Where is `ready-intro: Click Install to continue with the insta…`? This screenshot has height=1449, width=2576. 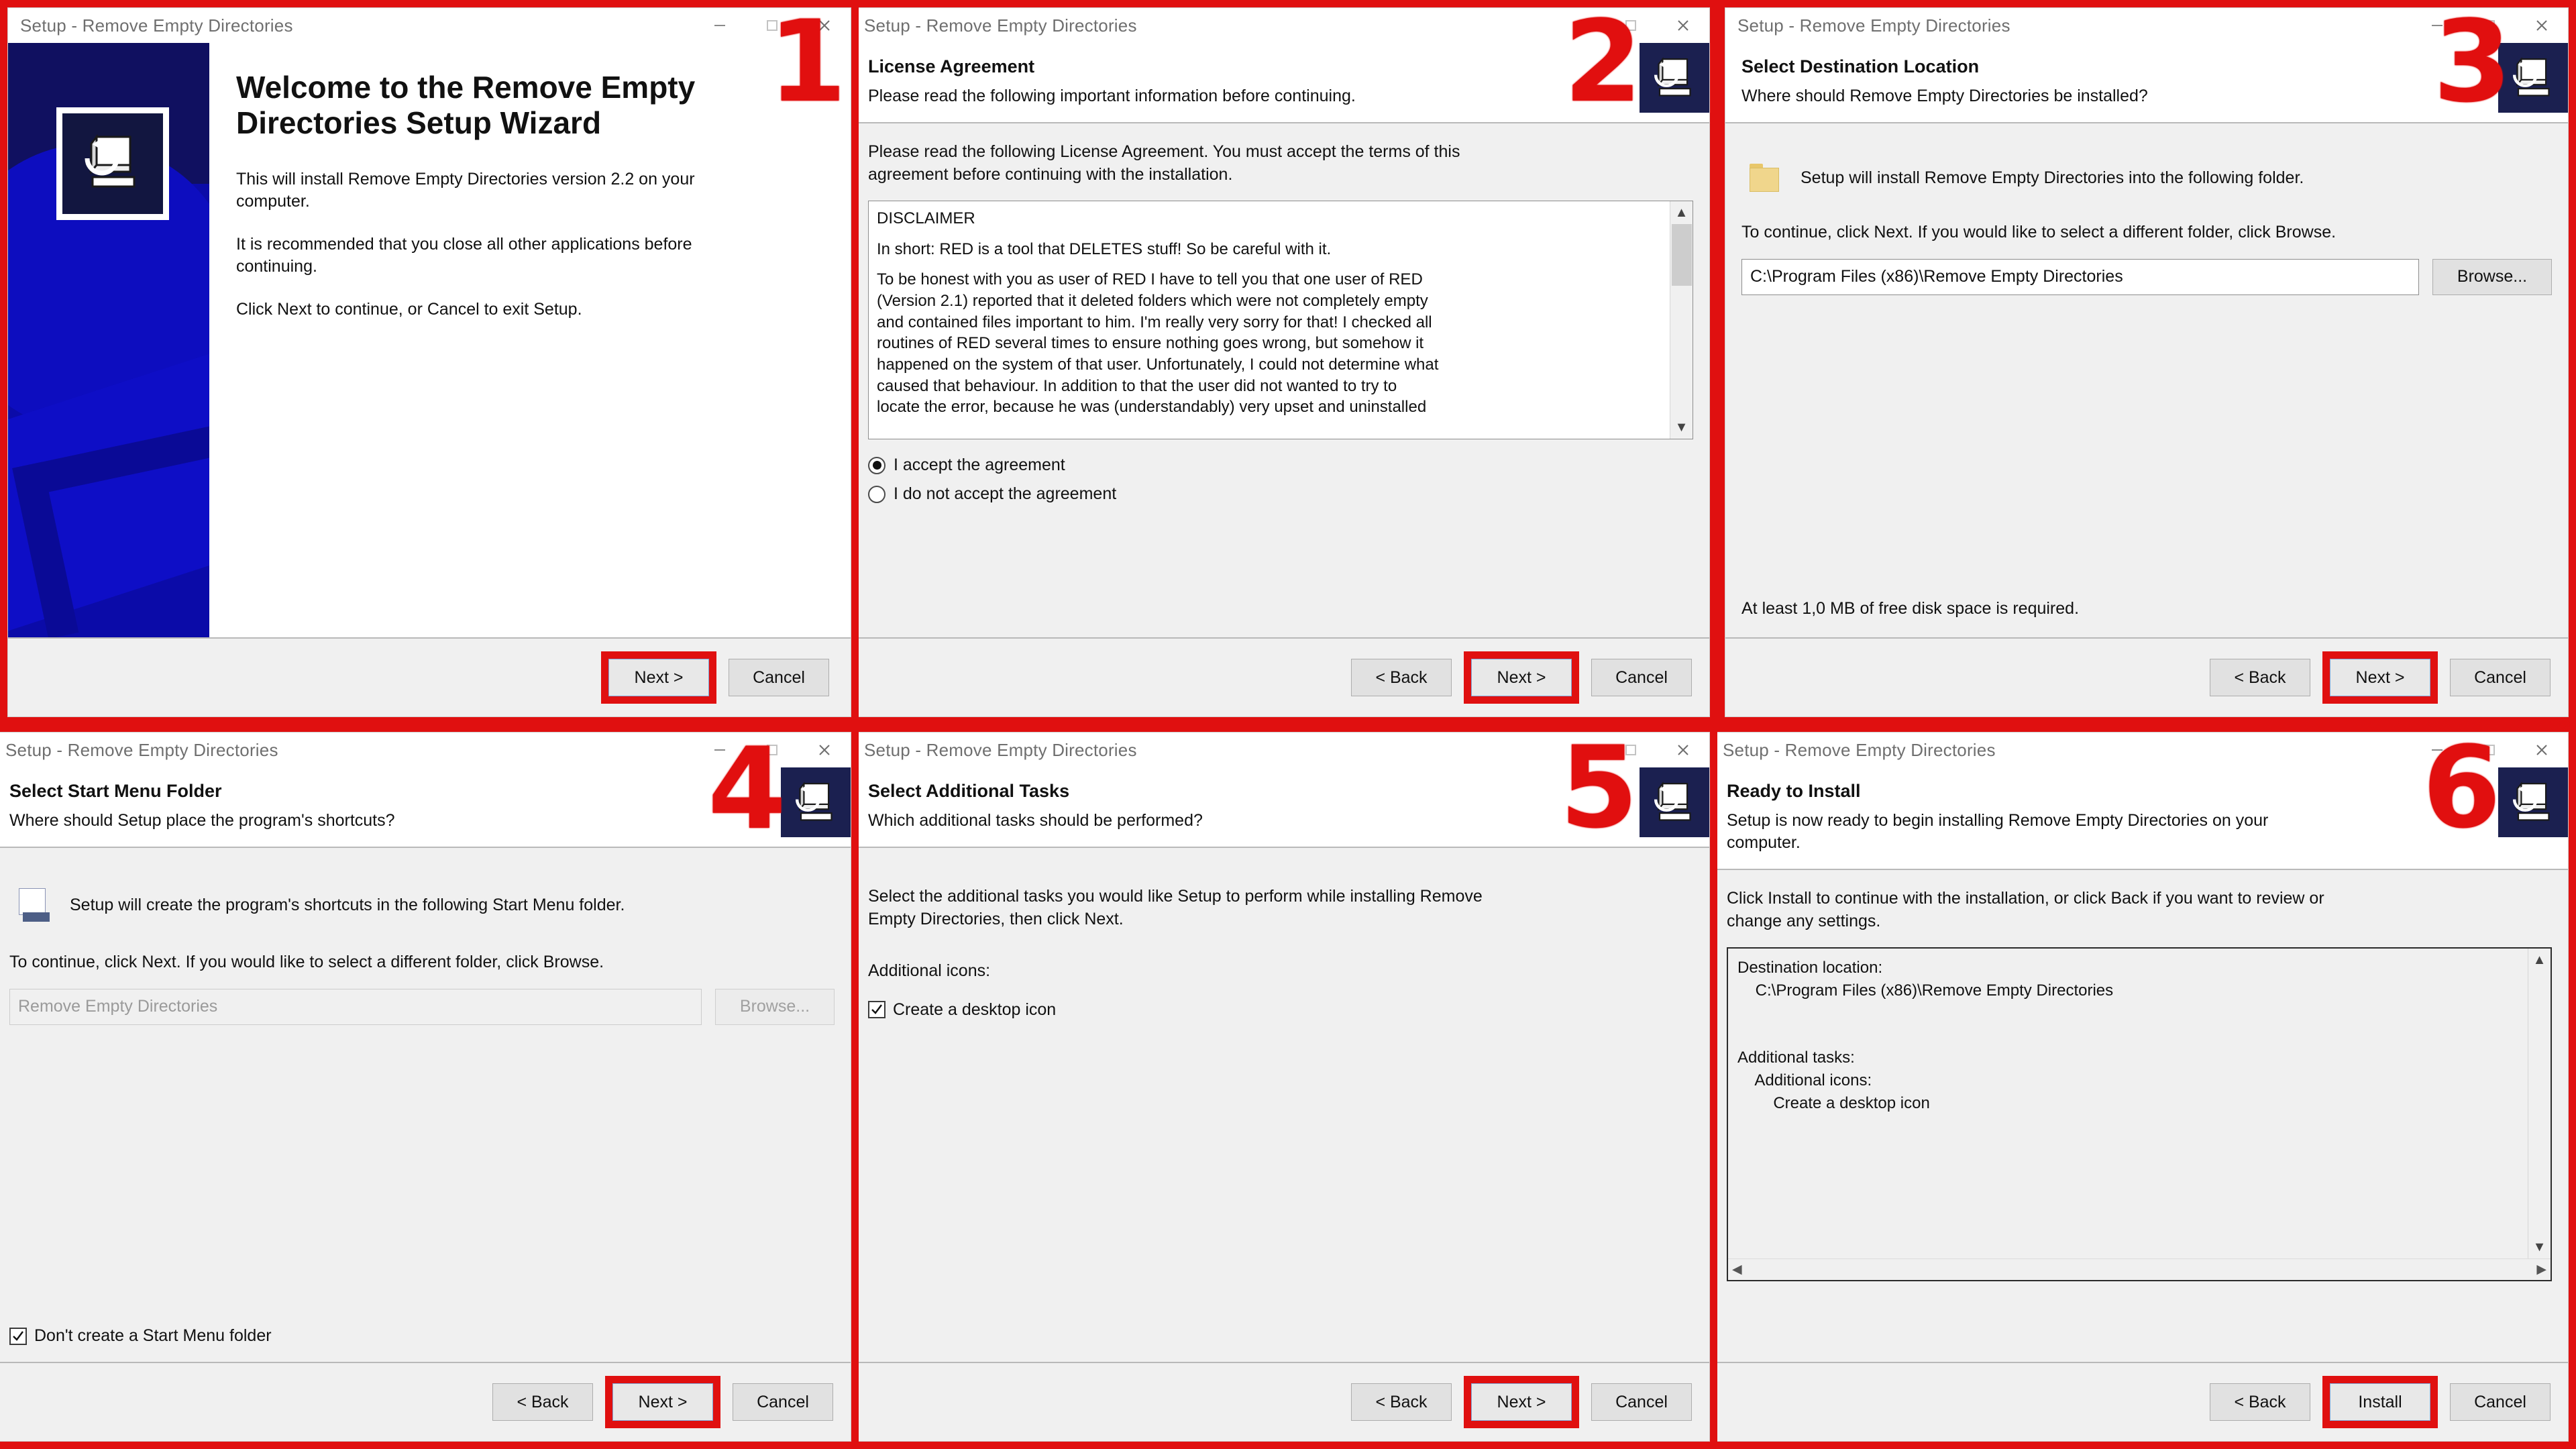 ready-intro: Click Install to continue with the insta… is located at coordinates (2025, 909).